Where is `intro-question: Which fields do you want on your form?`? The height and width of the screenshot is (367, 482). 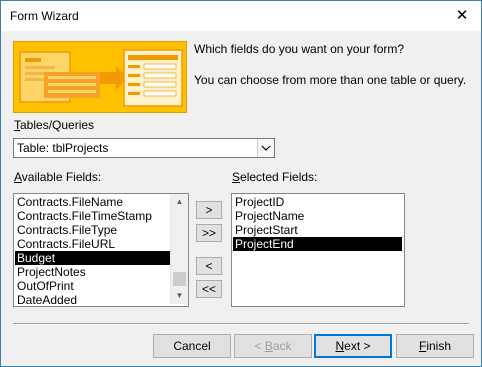
intro-question: Which fields do you want on your form? is located at coordinates (299, 49).